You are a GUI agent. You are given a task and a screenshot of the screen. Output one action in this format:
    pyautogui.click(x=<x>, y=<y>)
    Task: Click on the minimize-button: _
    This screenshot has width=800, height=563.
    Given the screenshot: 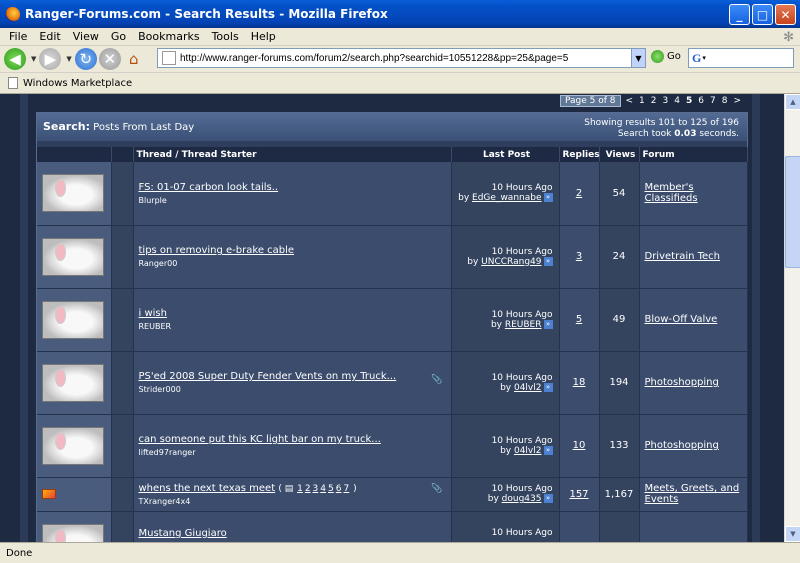 What is the action you would take?
    pyautogui.click(x=739, y=14)
    